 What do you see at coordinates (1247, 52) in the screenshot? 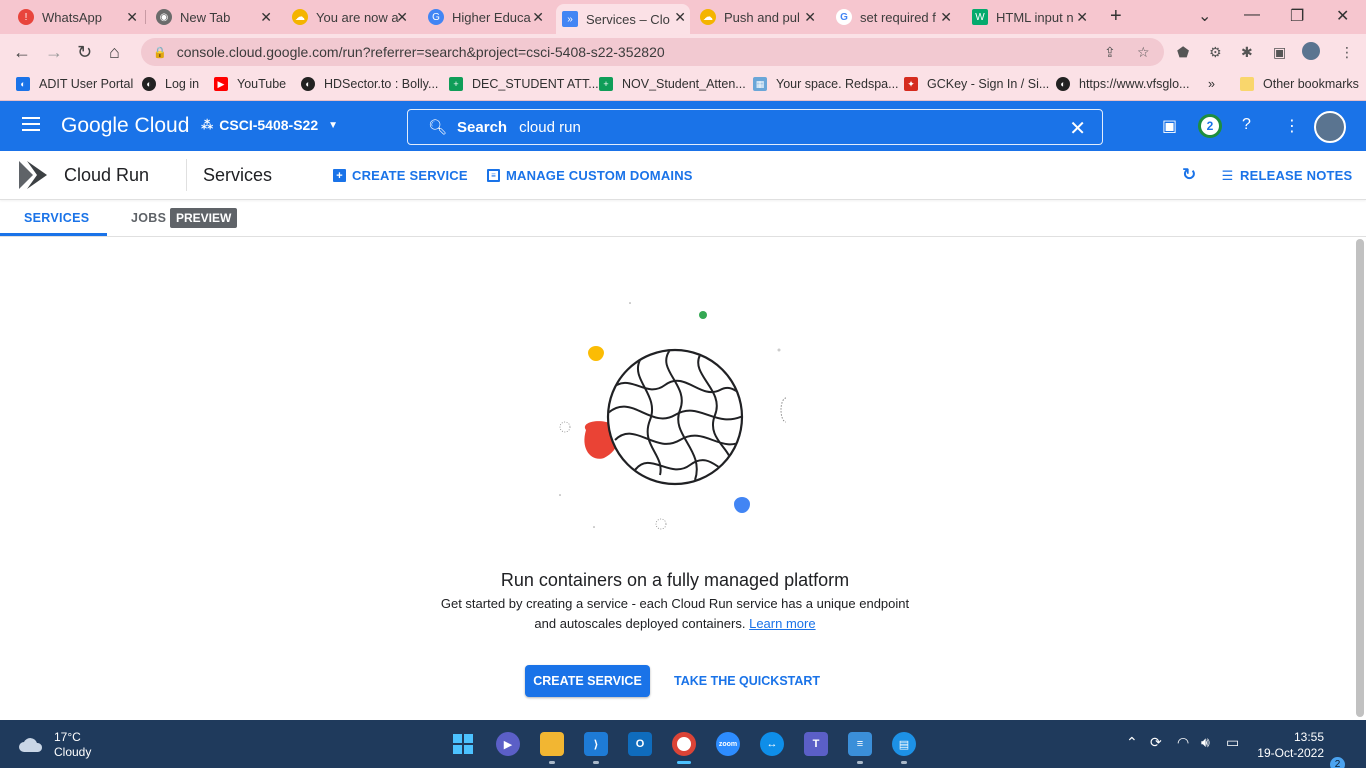
I see `puzzle-icon: ✱` at bounding box center [1247, 52].